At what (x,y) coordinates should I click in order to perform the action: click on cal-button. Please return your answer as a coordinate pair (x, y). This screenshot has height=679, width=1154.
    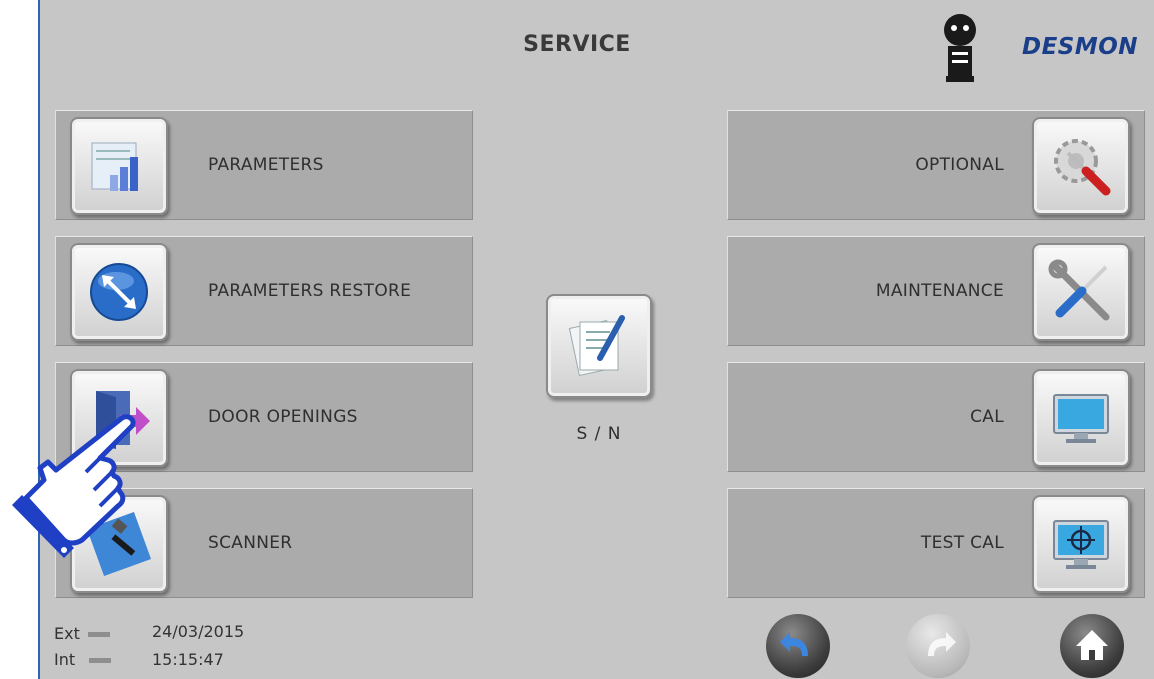
    Looking at the image, I should click on (1081, 418).